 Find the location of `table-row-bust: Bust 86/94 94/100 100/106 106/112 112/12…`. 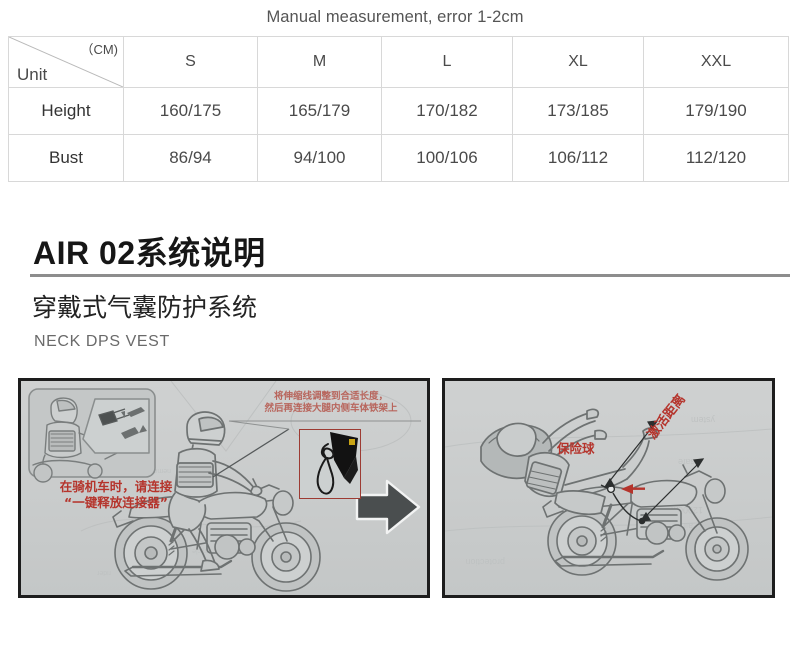

table-row-bust: Bust 86/94 94/100 100/106 106/112 112/12… is located at coordinates (398, 158).